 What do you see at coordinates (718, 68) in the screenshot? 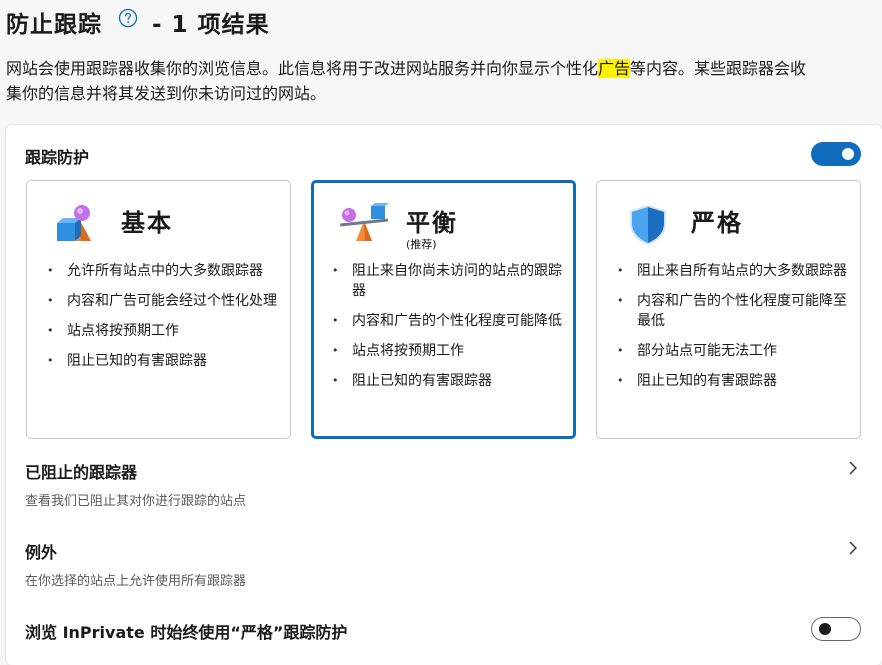
I see `description-part2: 等内容。某些跟踪器会收` at bounding box center [718, 68].